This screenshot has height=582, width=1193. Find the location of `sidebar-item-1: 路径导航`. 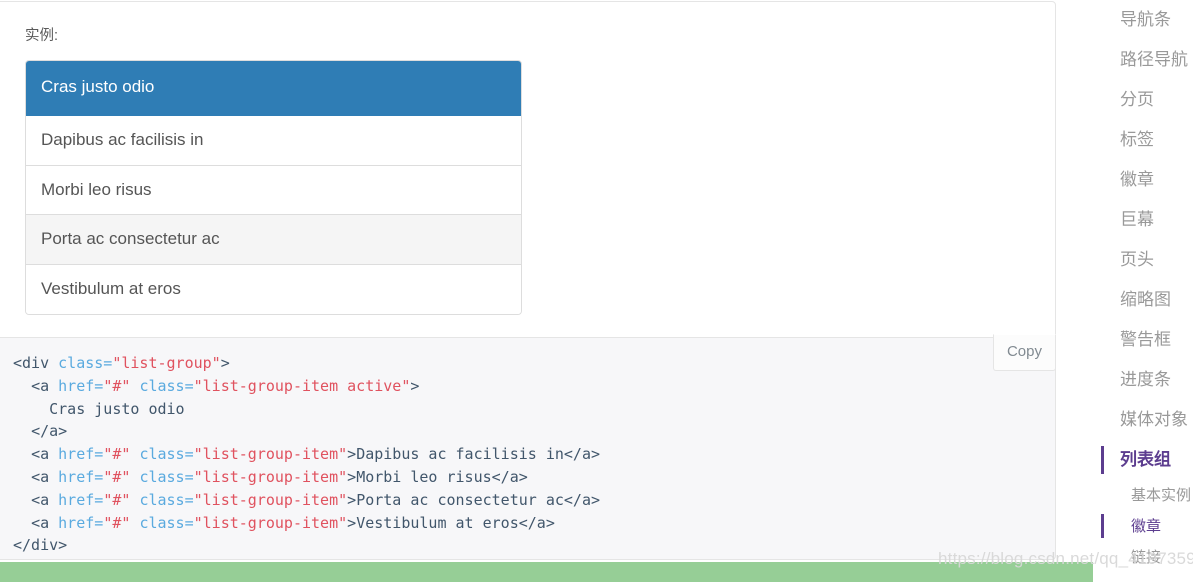

sidebar-item-1: 路径导航 is located at coordinates (1143, 60).